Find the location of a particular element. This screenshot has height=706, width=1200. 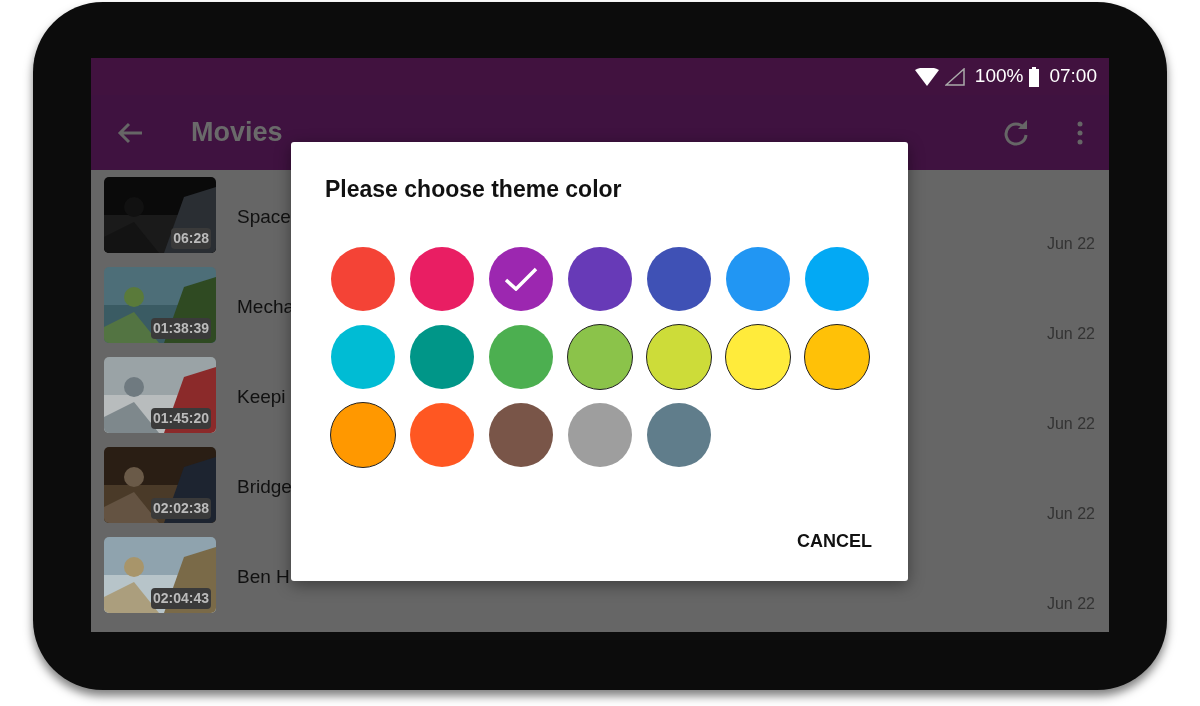

cancel-button: CANCEL is located at coordinates (834, 541).